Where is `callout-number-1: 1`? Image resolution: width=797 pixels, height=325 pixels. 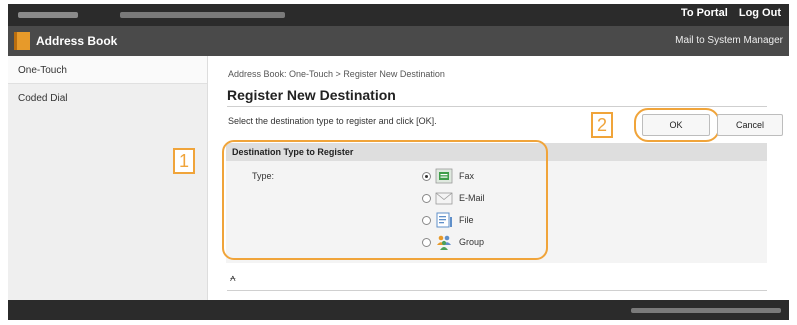 callout-number-1: 1 is located at coordinates (184, 161).